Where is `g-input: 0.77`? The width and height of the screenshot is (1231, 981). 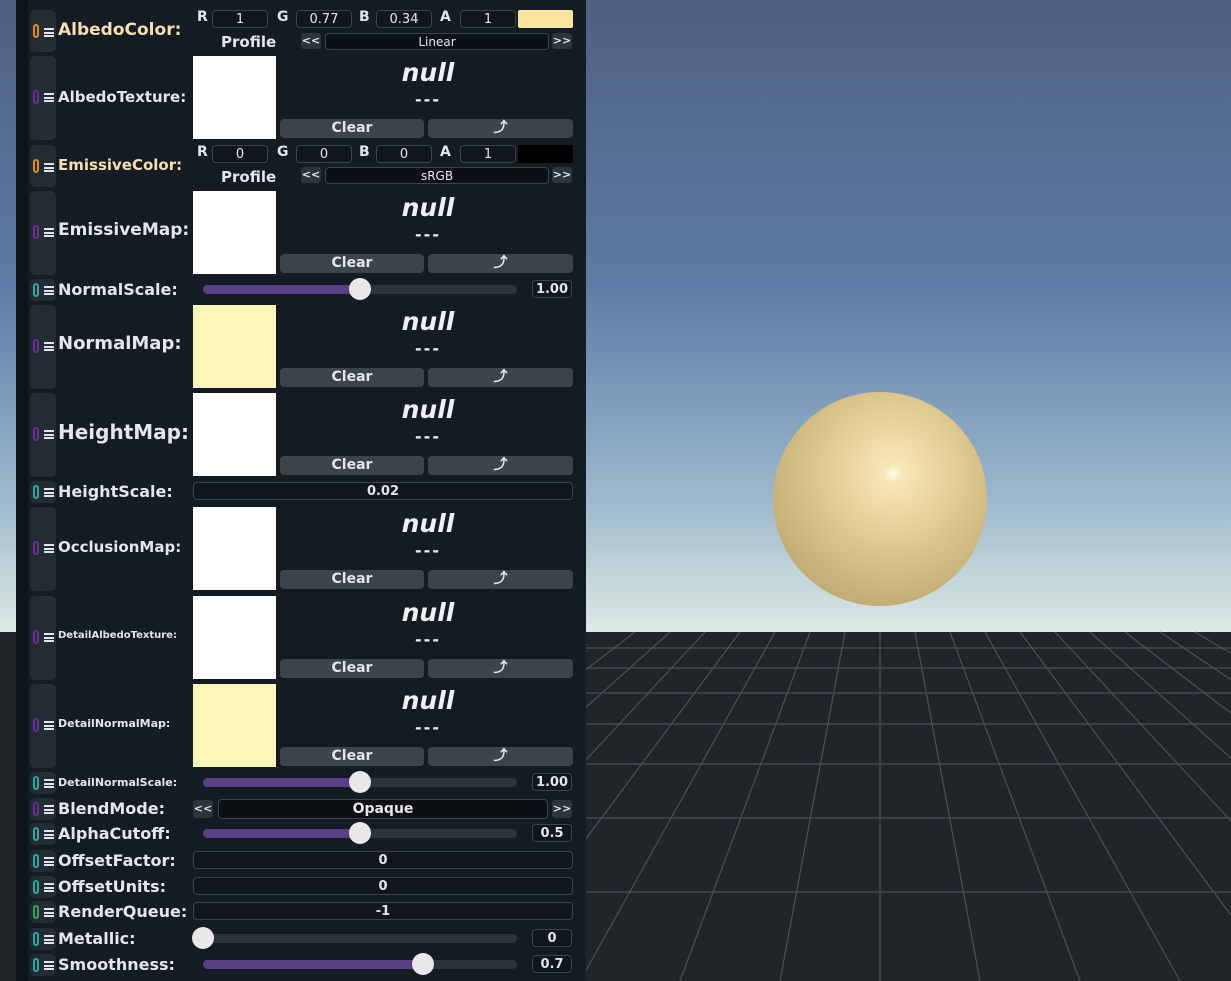
g-input: 0.77 is located at coordinates (324, 19).